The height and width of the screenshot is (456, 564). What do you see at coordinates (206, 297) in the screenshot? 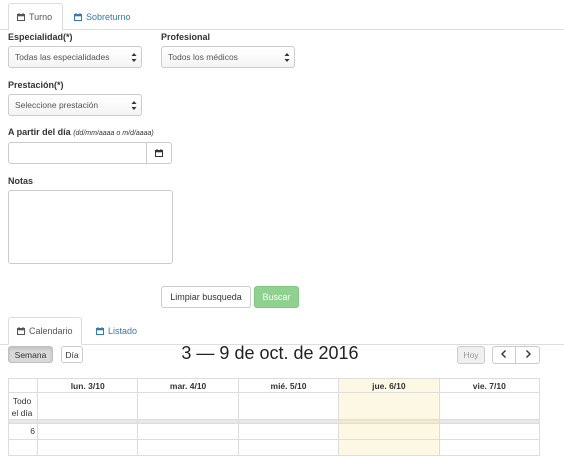
I see `limpiar-busqueda-button: Limpiar busqueda` at bounding box center [206, 297].